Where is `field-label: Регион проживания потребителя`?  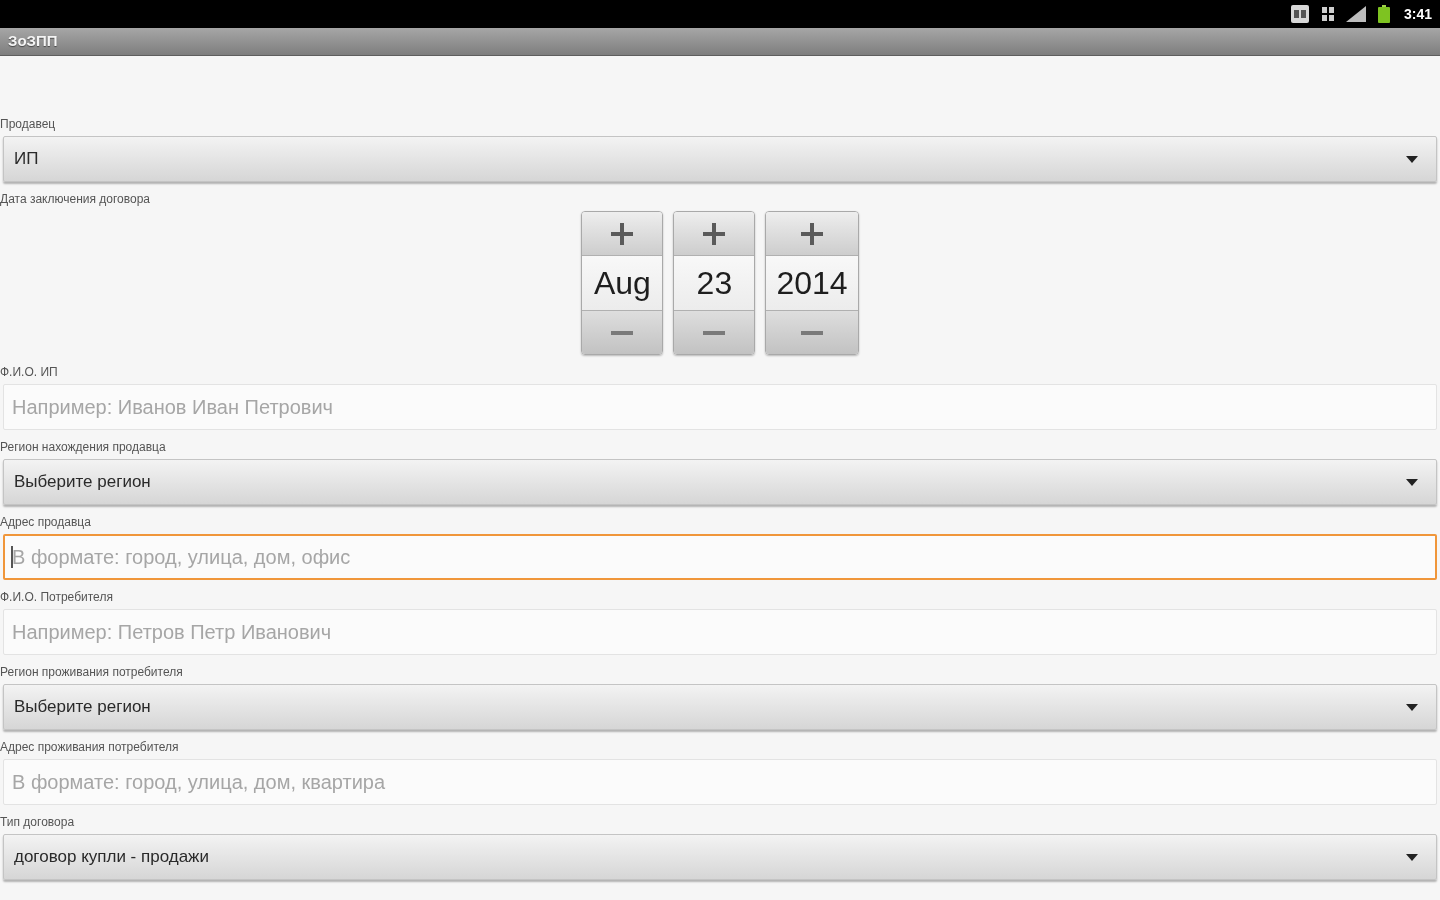
field-label: Регион проживания потребителя is located at coordinates (91, 672).